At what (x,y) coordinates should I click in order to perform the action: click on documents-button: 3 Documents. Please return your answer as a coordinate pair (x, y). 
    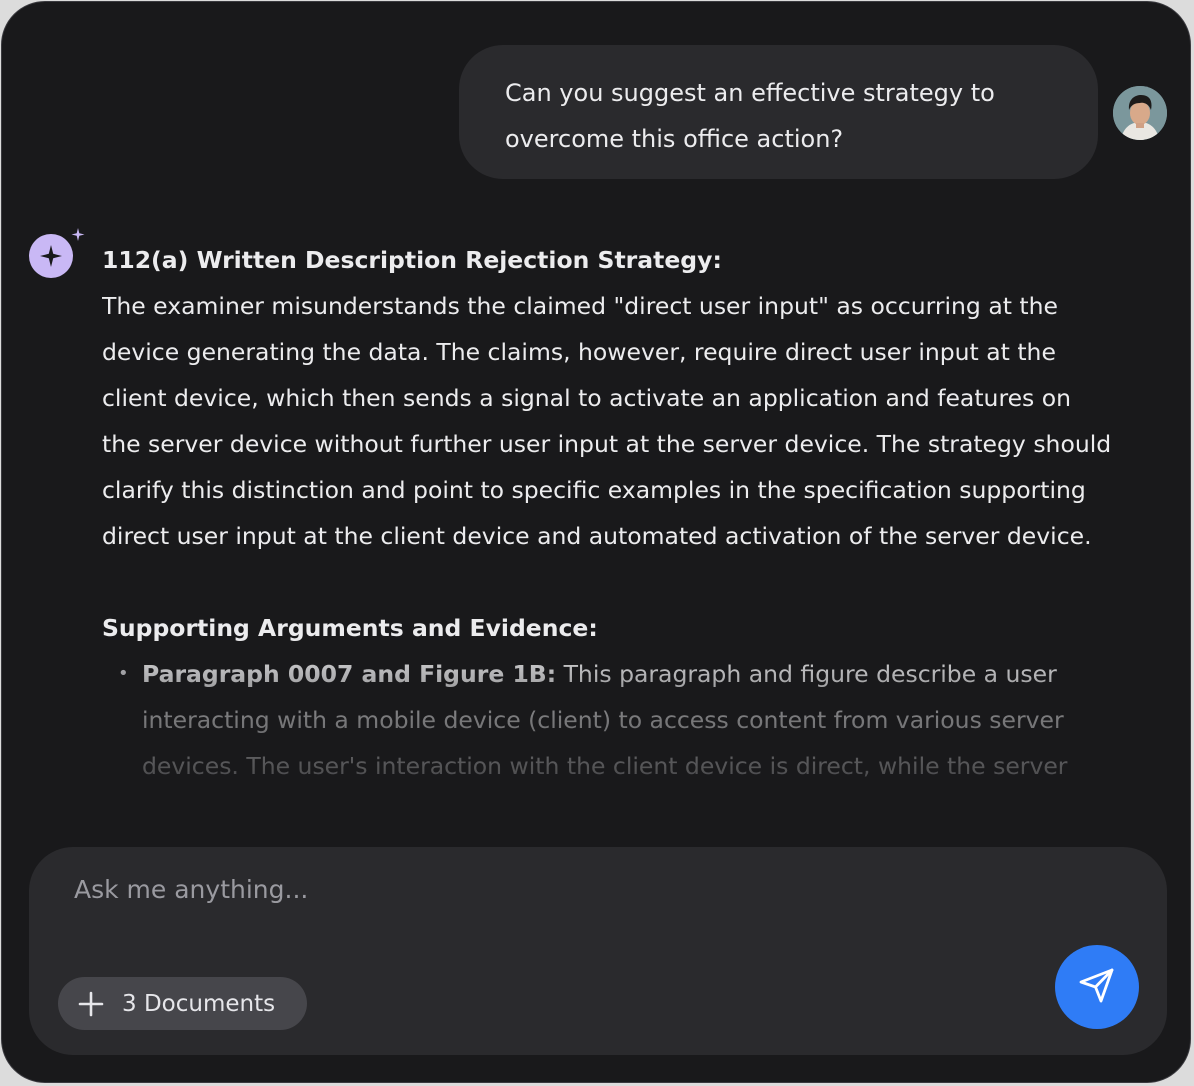
    Looking at the image, I should click on (182, 1003).